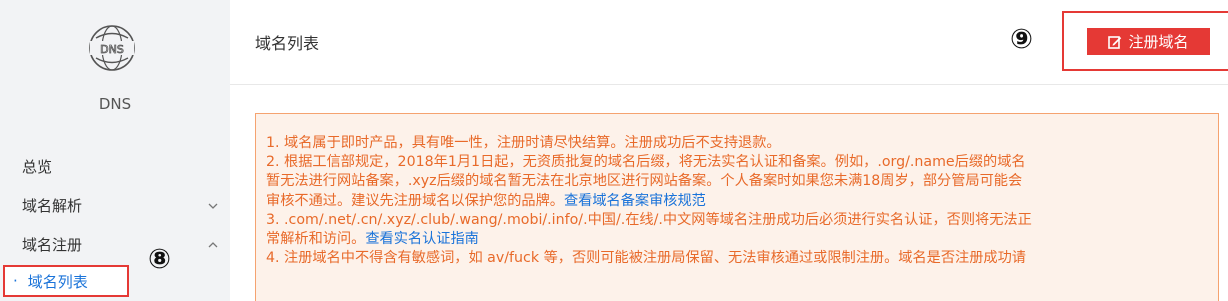 The image size is (1228, 301). I want to click on dns-logo-icon: DNS, so click(112, 48).